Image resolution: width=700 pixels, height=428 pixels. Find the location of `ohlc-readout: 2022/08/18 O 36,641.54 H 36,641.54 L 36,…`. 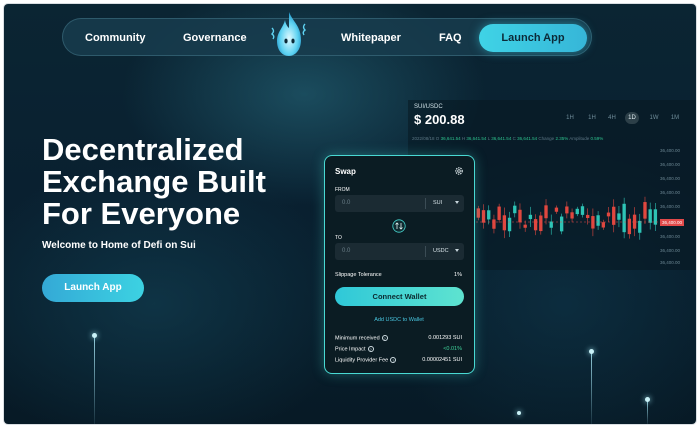

ohlc-readout: 2022/08/18 O 36,641.54 H 36,641.54 L 36,… is located at coordinates (507, 138).